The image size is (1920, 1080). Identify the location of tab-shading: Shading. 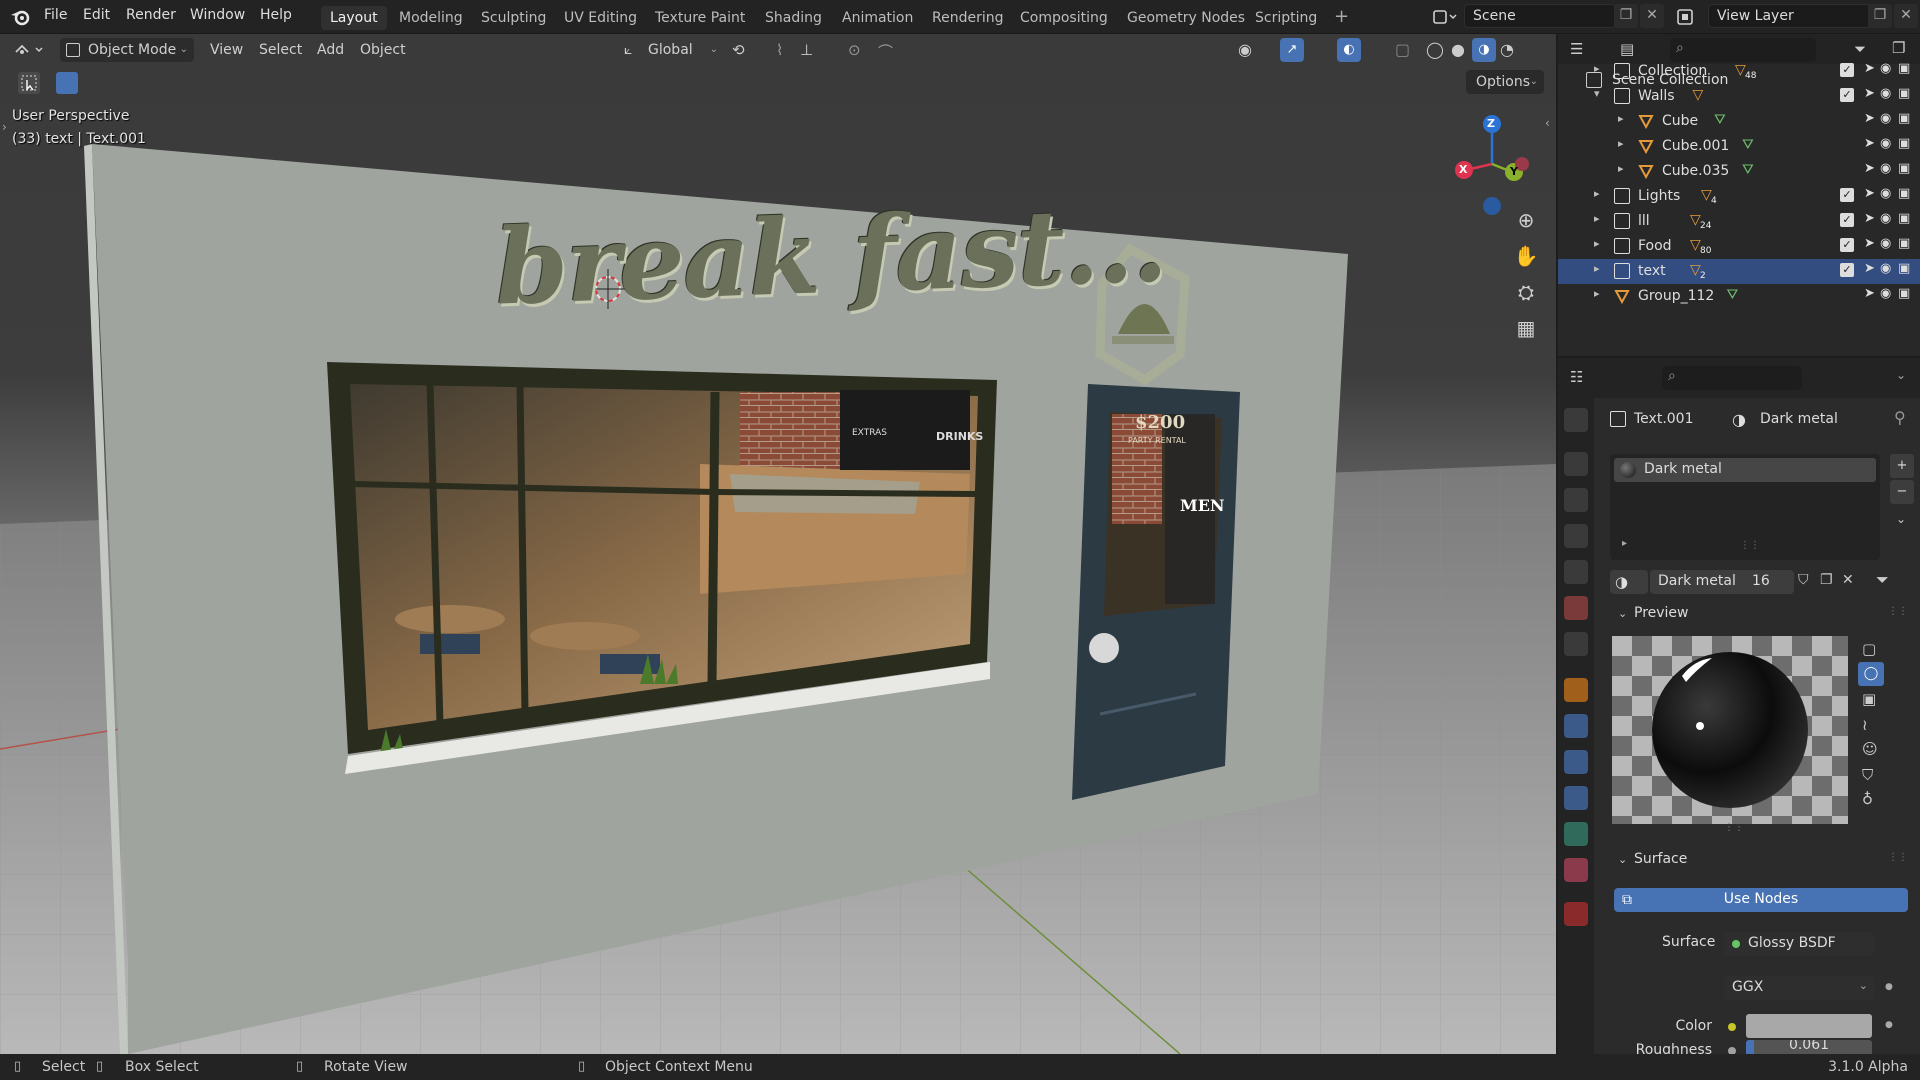
(793, 18).